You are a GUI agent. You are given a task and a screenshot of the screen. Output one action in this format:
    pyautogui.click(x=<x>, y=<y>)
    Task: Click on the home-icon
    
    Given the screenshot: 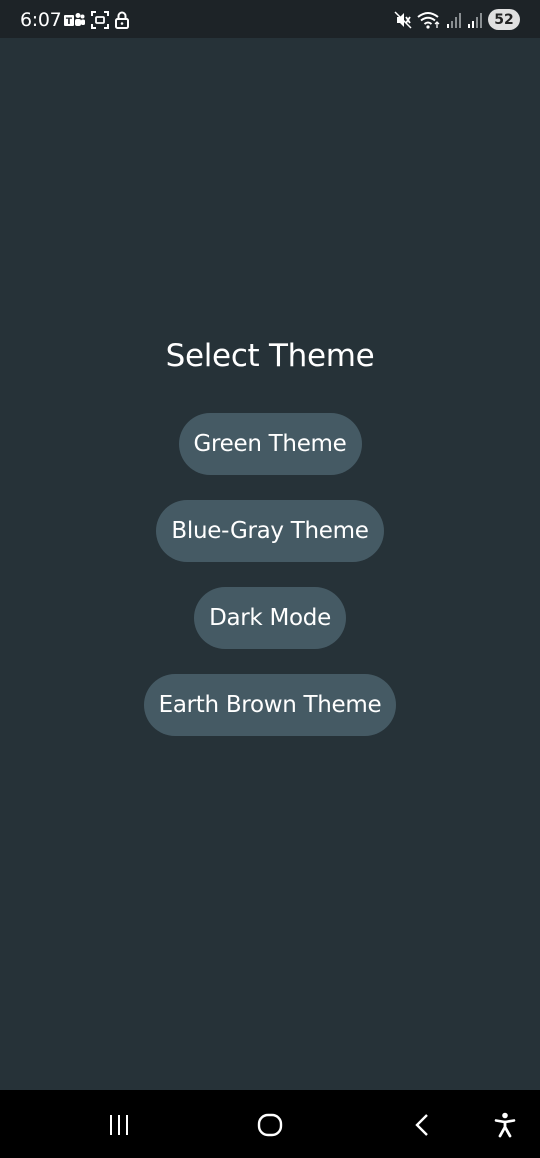 What is the action you would take?
    pyautogui.click(x=270, y=1125)
    